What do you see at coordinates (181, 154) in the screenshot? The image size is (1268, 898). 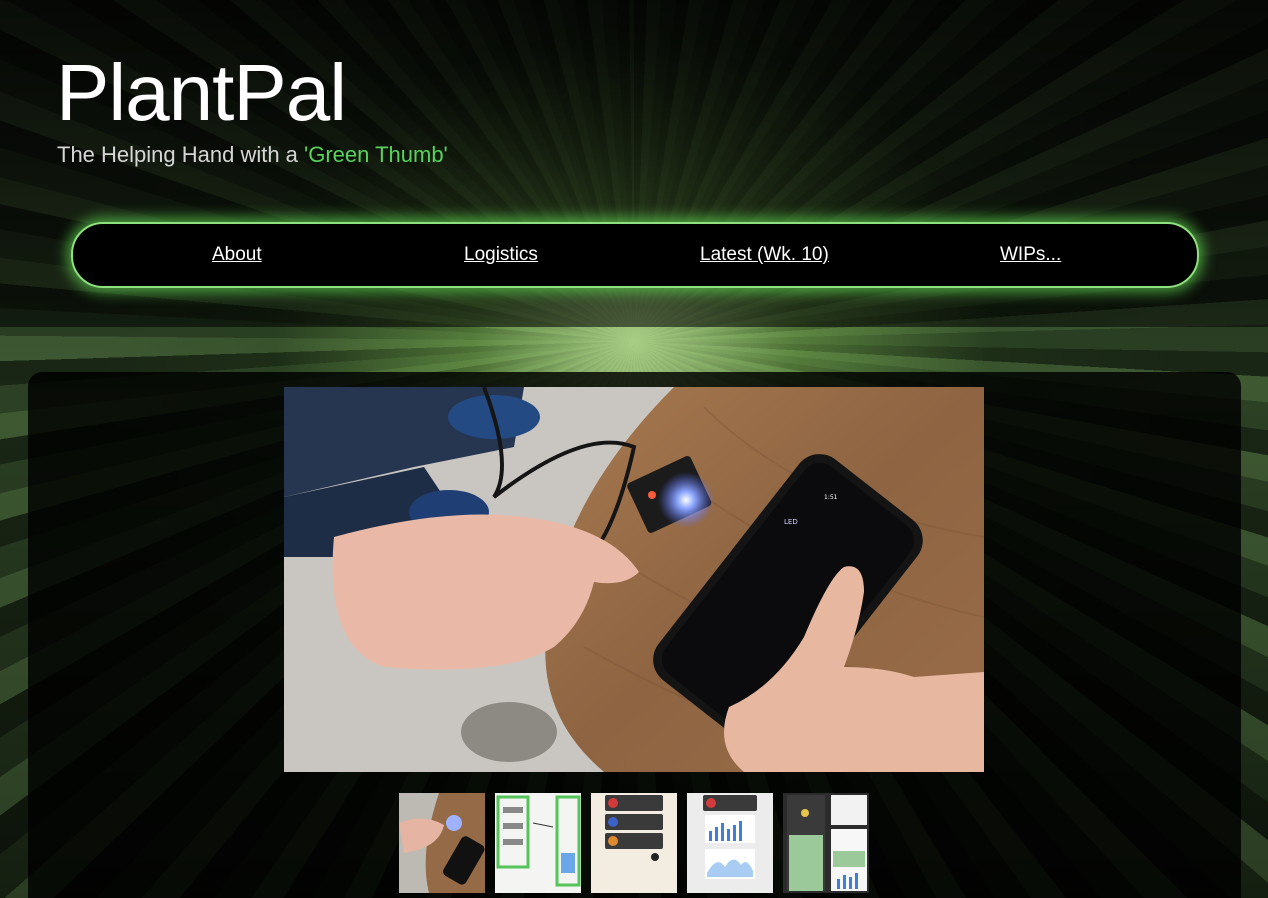 I see `subtitle-text: The Helping Hand with a` at bounding box center [181, 154].